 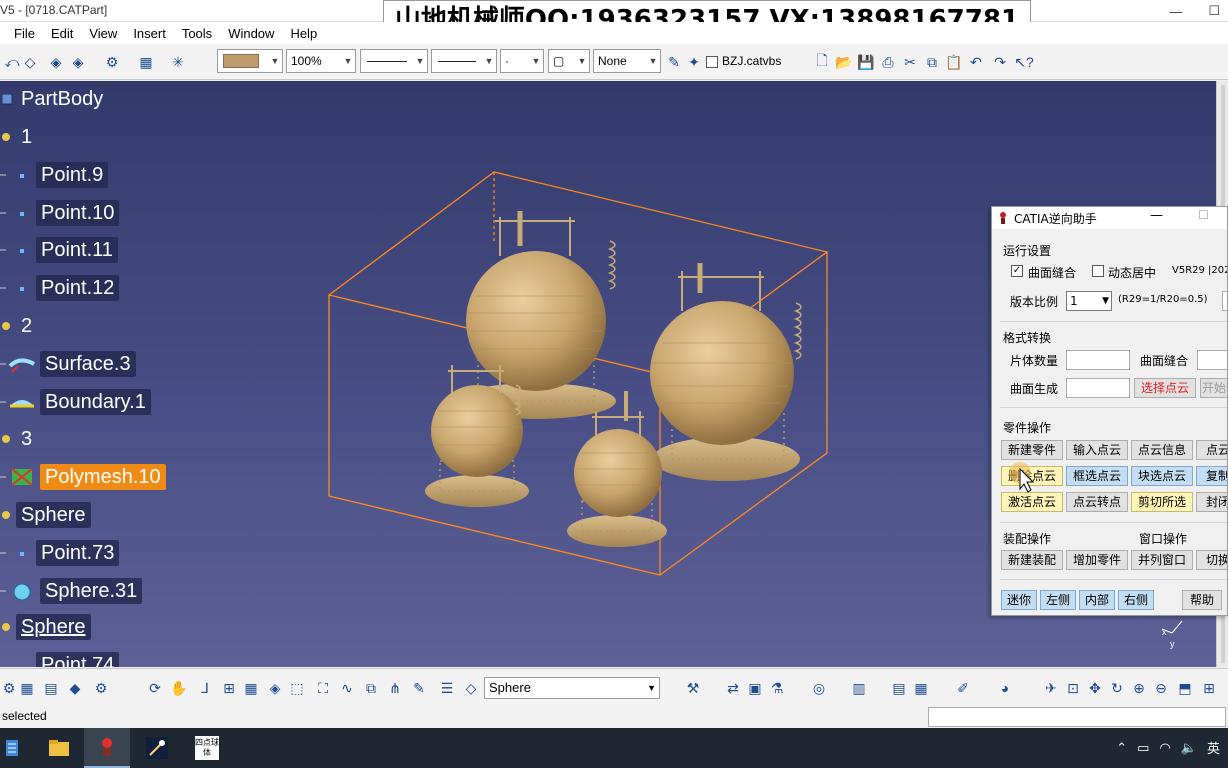 What do you see at coordinates (1211, 450) in the screenshot?
I see `cloud-more-button: 点云` at bounding box center [1211, 450].